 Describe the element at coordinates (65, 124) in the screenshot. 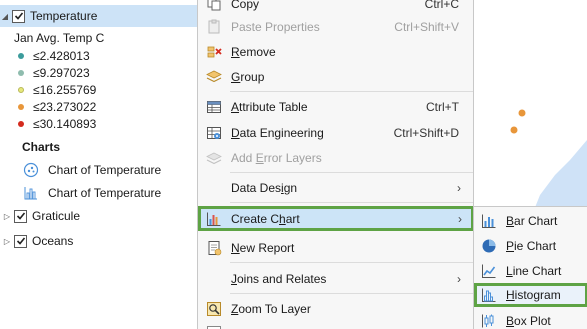

I see `legend-label: ≤30.140893` at that location.